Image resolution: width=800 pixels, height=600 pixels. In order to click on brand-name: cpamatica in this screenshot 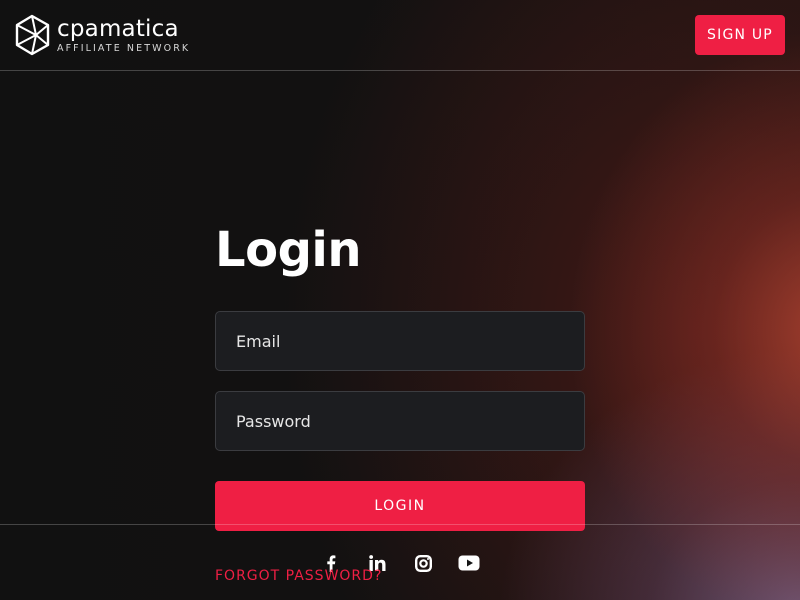, I will do `click(118, 28)`.